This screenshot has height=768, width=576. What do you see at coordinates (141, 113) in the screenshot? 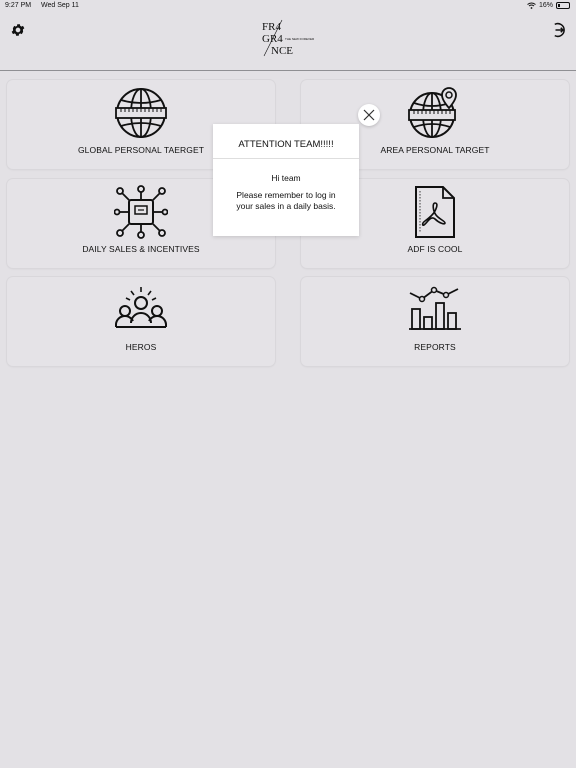
I see `globe-icon` at bounding box center [141, 113].